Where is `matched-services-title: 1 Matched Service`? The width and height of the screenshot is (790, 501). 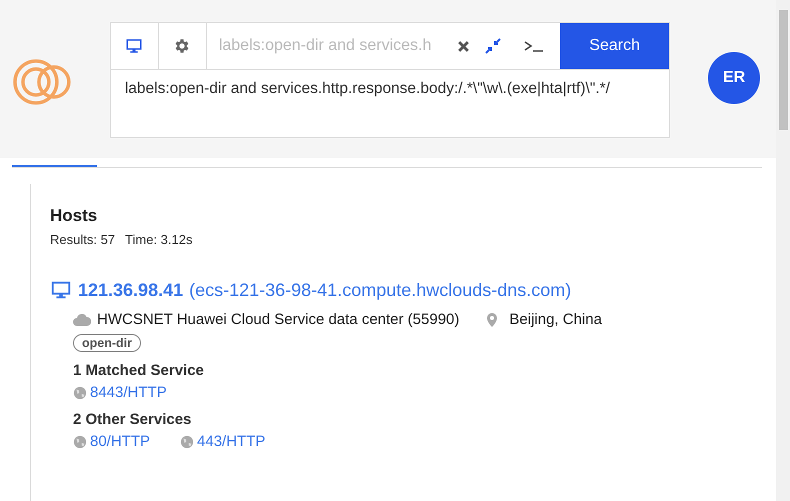
matched-services-title: 1 Matched Service is located at coordinates (139, 370).